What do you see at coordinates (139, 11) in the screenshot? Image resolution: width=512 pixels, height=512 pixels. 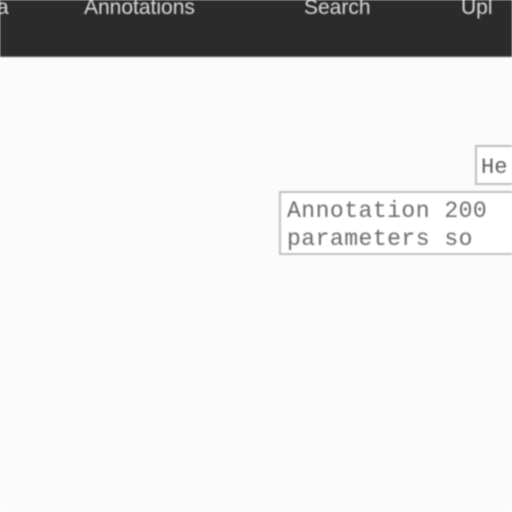 I see `nav-item-annotations: Annotations` at bounding box center [139, 11].